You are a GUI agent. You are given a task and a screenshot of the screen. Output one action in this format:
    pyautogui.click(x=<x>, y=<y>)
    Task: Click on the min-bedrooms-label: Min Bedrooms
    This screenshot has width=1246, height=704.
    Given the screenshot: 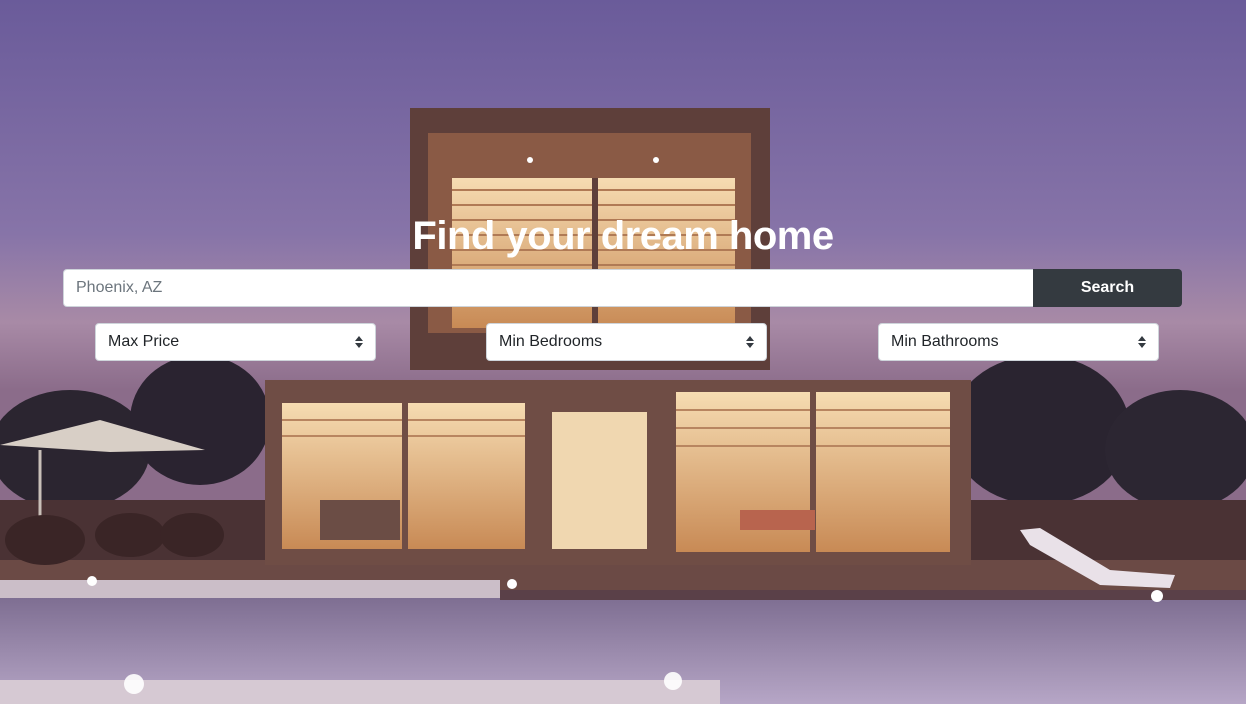 What is the action you would take?
    pyautogui.click(x=551, y=341)
    